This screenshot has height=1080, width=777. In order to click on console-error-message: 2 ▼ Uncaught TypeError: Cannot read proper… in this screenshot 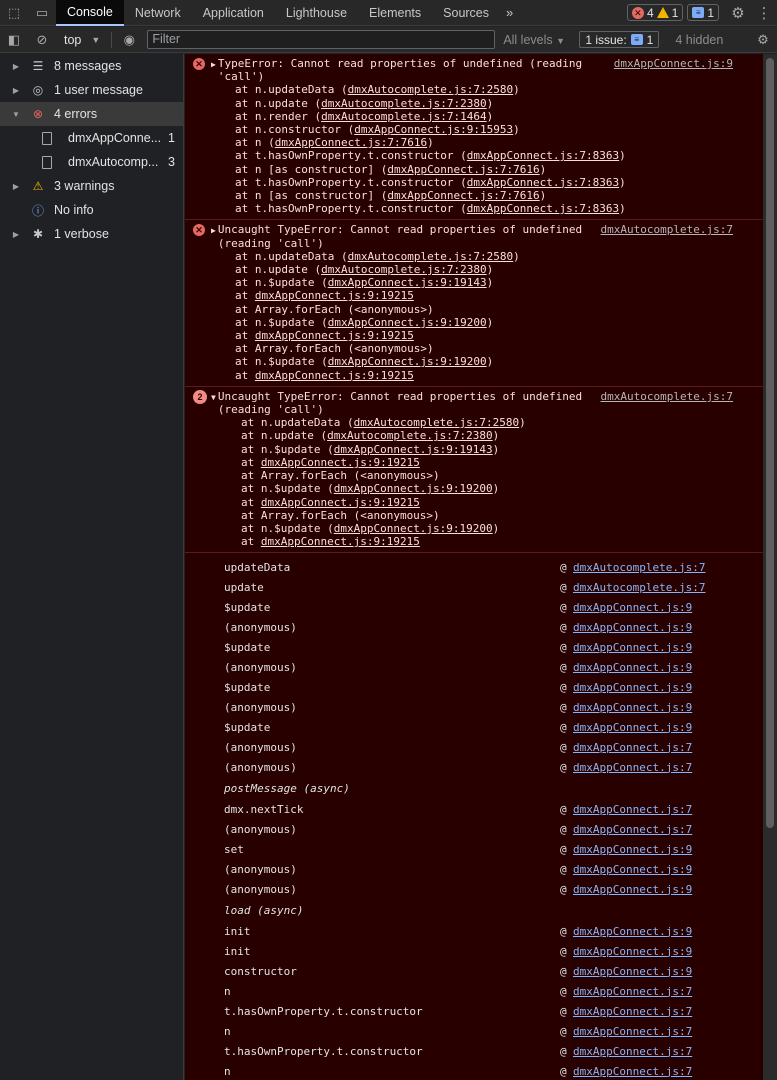, I will do `click(481, 470)`.